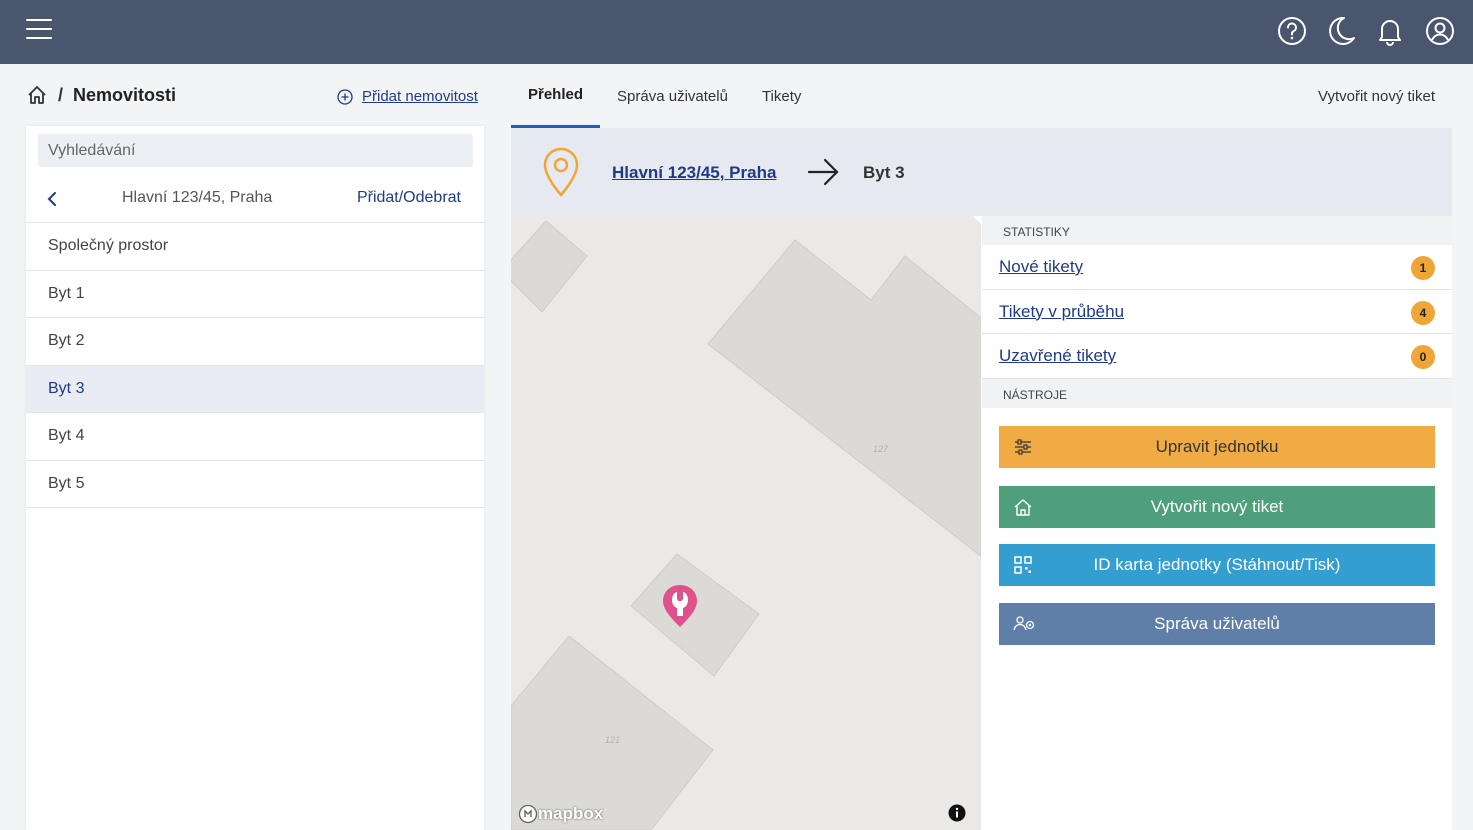 The height and width of the screenshot is (830, 1473). What do you see at coordinates (1423, 268) in the screenshot?
I see `count-badge: 1` at bounding box center [1423, 268].